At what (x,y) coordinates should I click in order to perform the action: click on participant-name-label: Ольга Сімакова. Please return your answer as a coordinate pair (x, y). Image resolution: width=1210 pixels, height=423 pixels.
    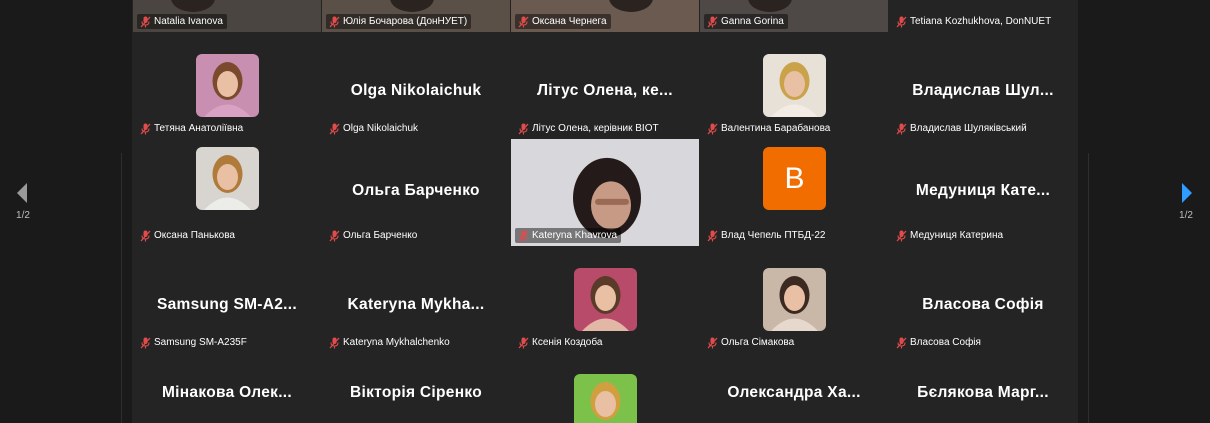
    Looking at the image, I should click on (751, 342).